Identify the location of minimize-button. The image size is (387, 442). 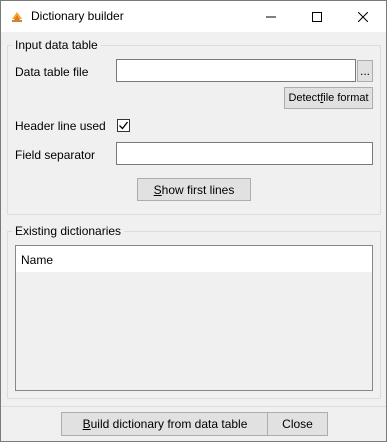
(271, 16).